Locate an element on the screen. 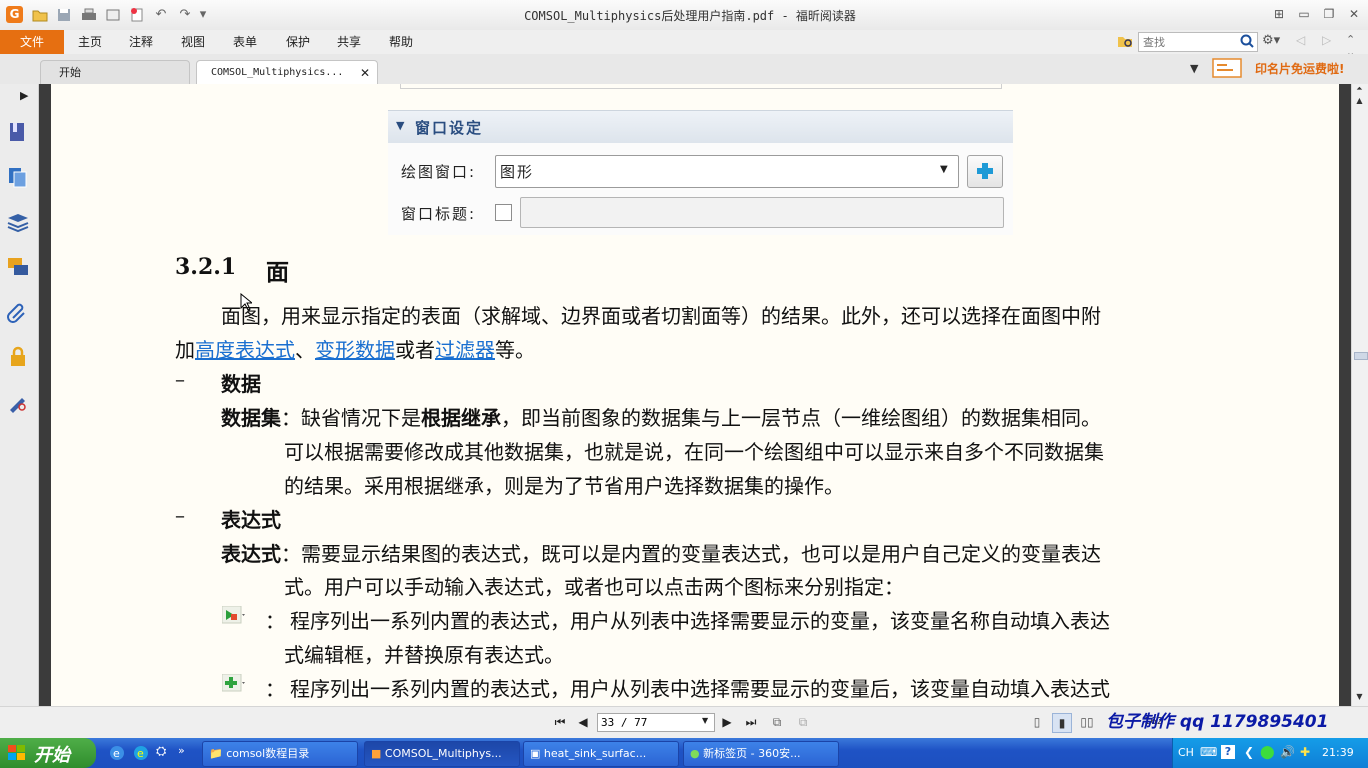 The height and width of the screenshot is (768, 1368). find-folder-icon is located at coordinates (1125, 41).